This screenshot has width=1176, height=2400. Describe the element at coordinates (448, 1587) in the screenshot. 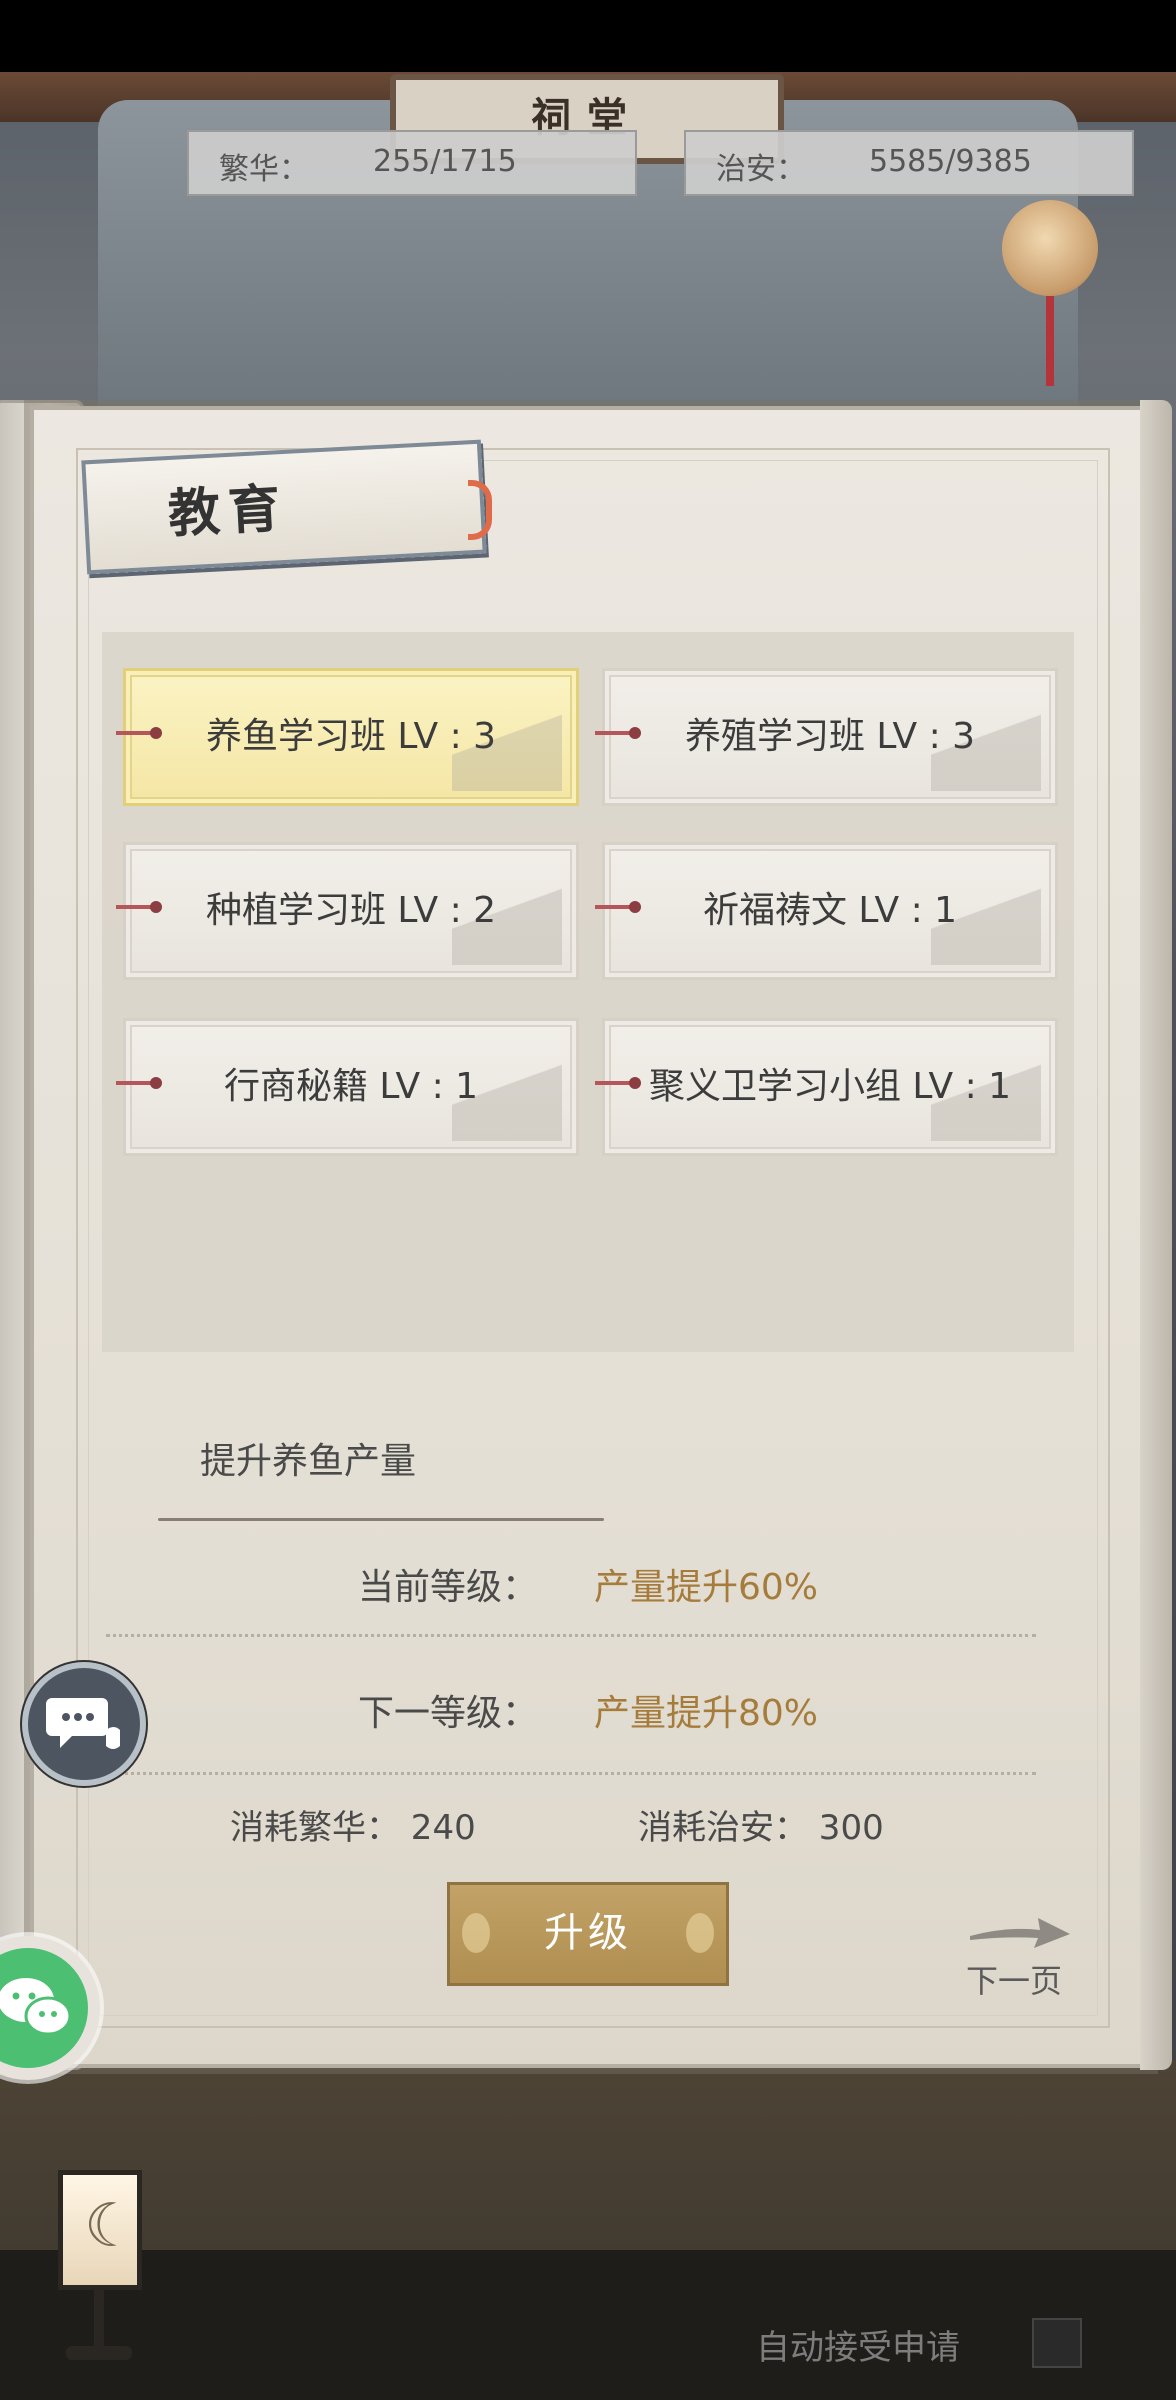

I see `current-level-label: 当前等级：` at that location.